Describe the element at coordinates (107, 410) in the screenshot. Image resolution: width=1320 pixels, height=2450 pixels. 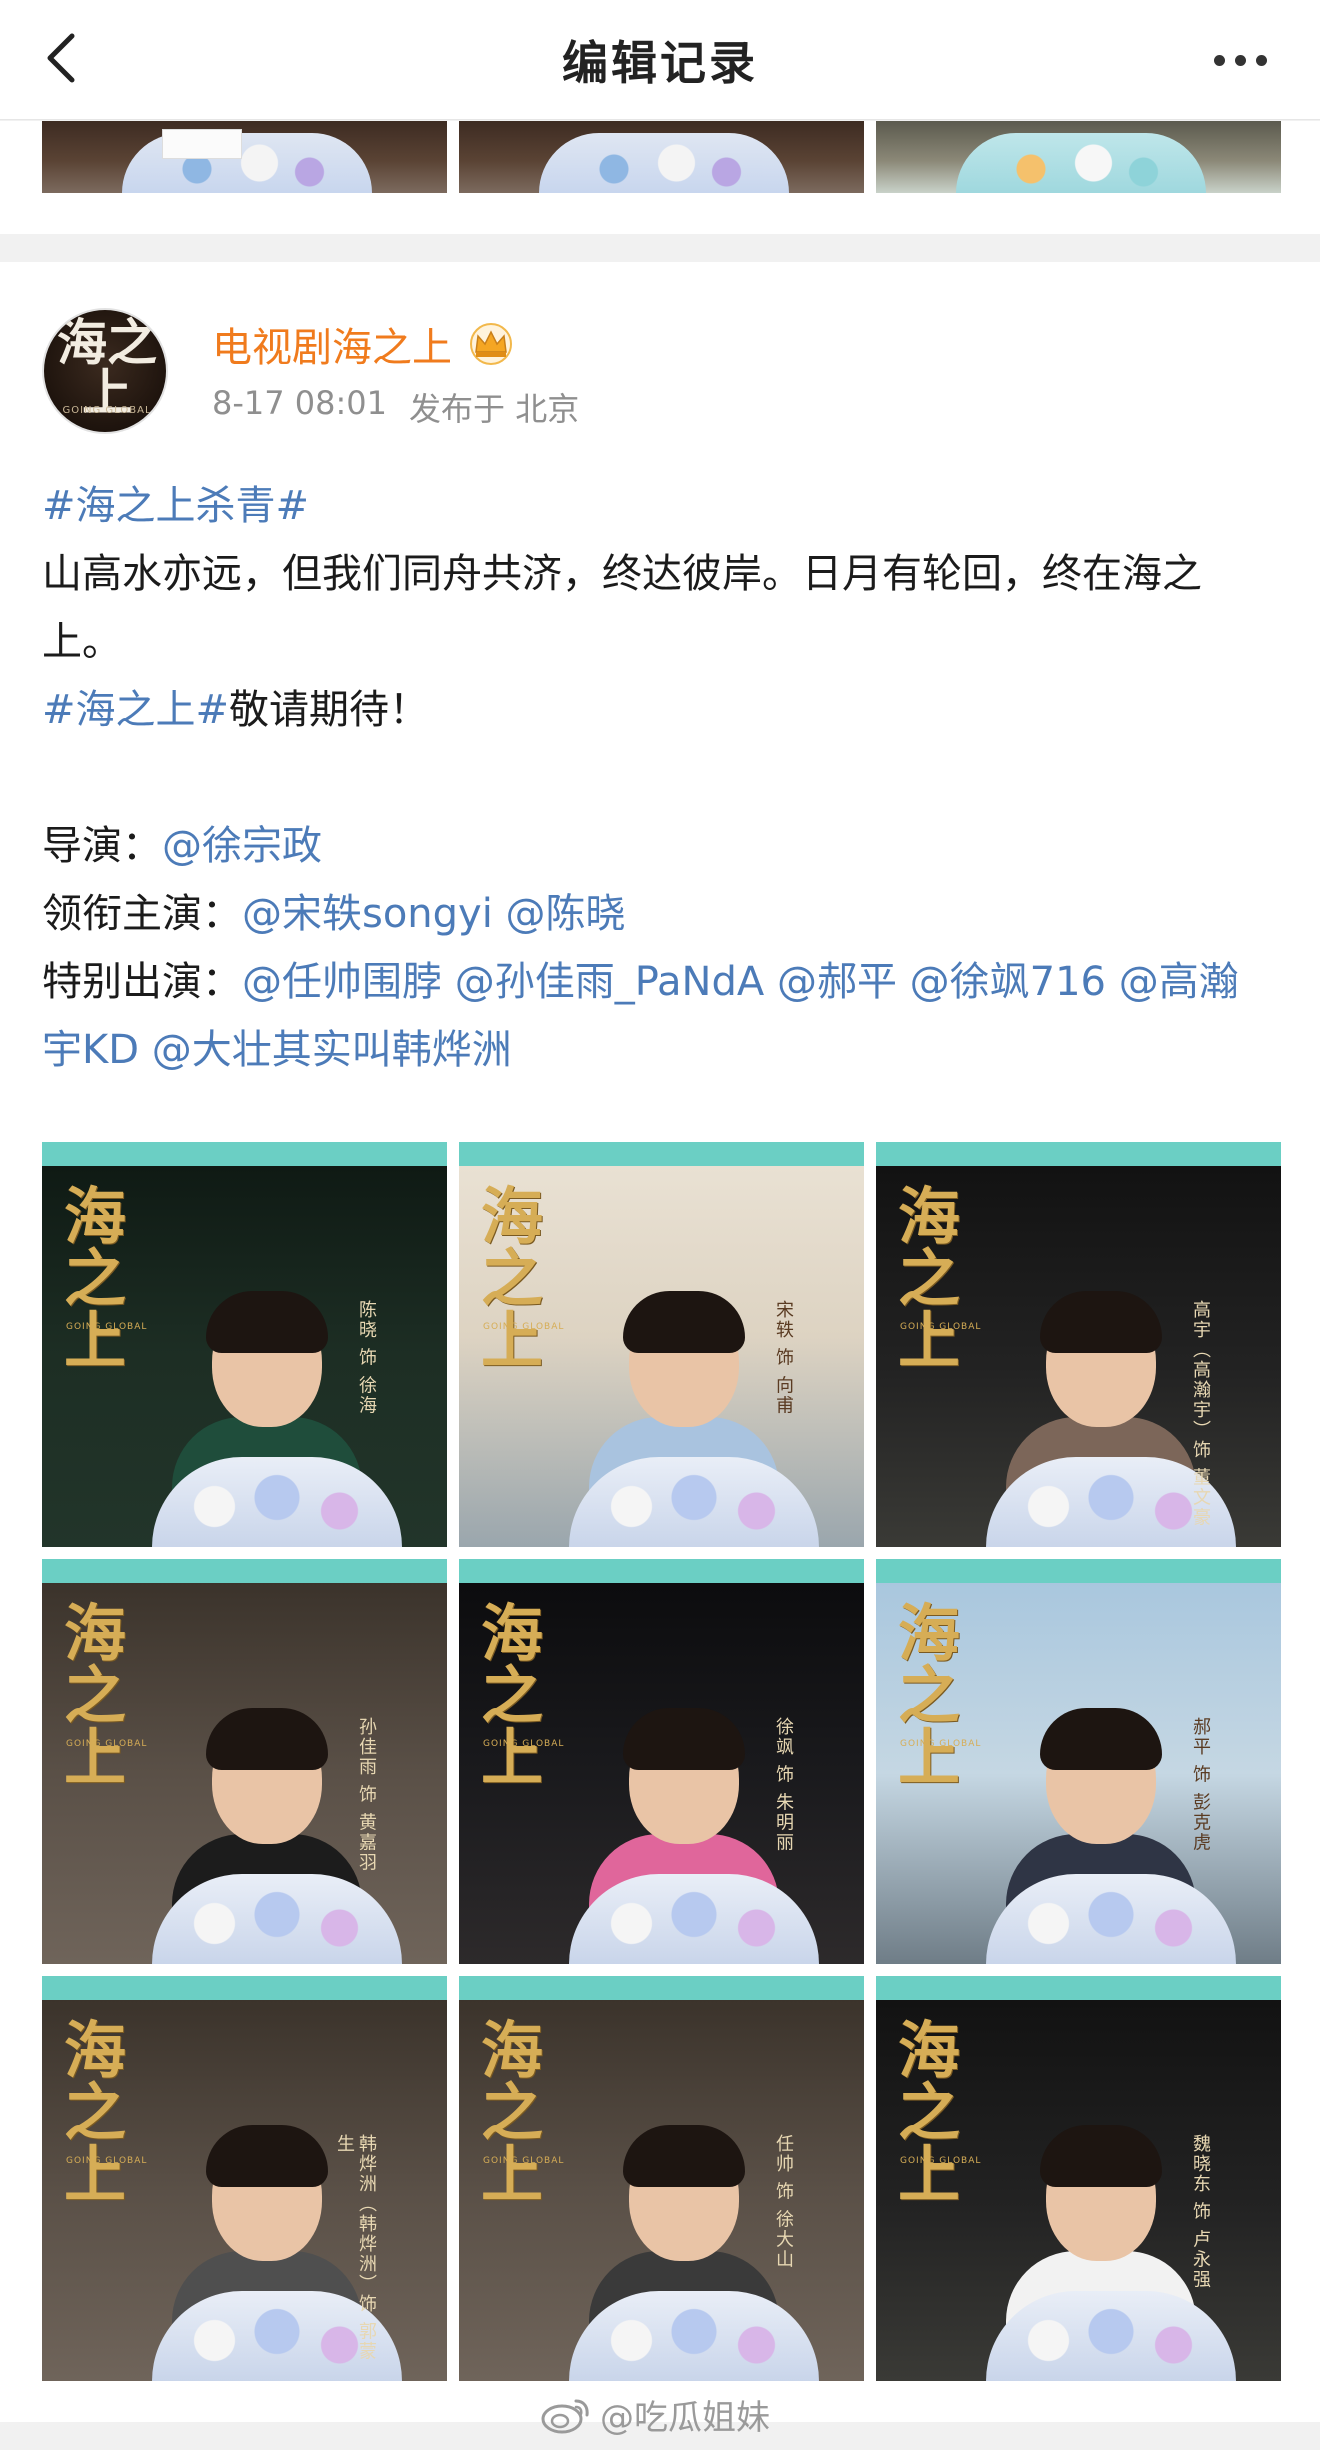
I see `avatar-logo-subtitle: GOING GLOBAL` at that location.